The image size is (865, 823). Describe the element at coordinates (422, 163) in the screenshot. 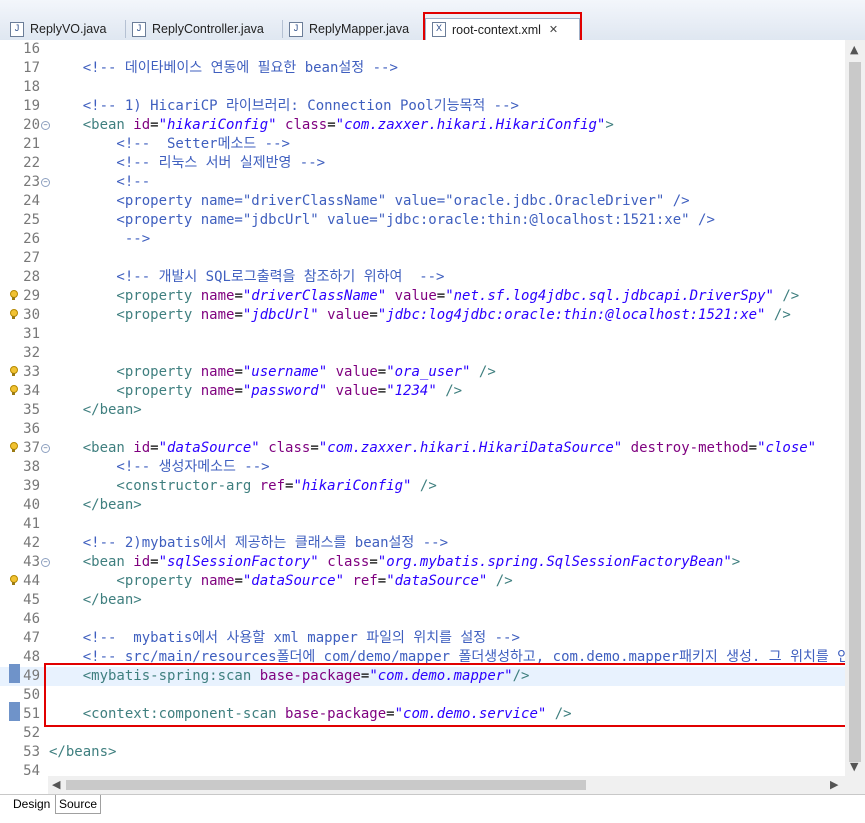

I see `code-line: 22 <!-- 리눅스 서버 실제반영 -->` at that location.